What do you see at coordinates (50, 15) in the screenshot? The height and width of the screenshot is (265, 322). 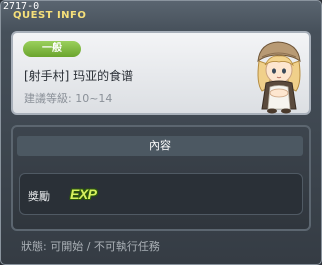 I see `window-title: QUEST INFO` at bounding box center [50, 15].